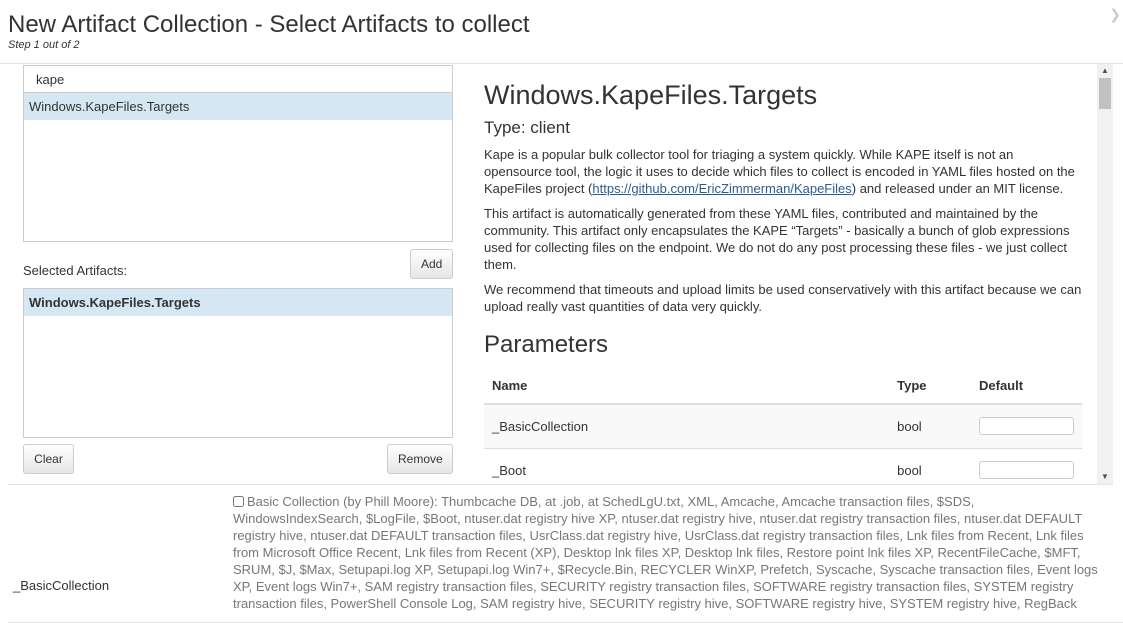 The height and width of the screenshot is (624, 1123). Describe the element at coordinates (1105, 477) in the screenshot. I see `scroll-down-arrow-icon: ▼` at that location.